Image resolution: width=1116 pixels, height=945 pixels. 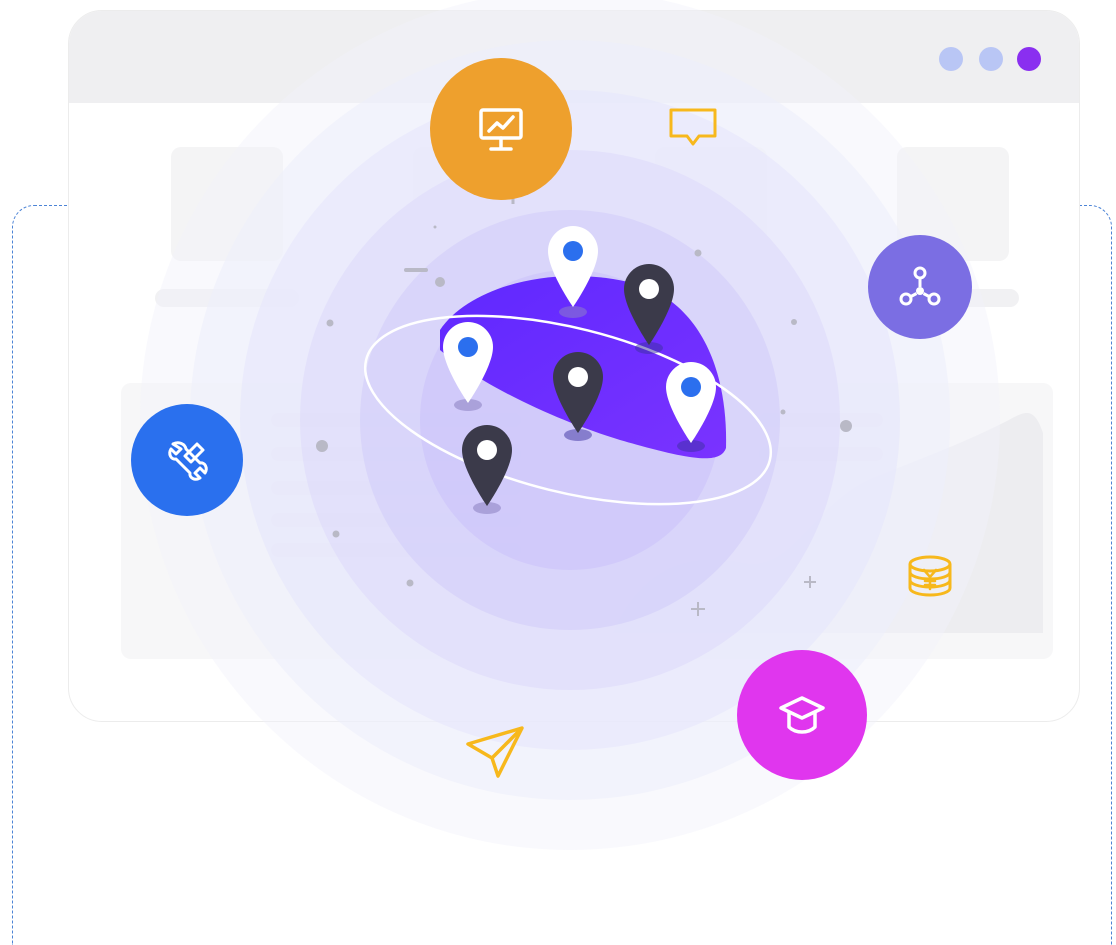 I want to click on network-nodes-icon, so click(x=920, y=286).